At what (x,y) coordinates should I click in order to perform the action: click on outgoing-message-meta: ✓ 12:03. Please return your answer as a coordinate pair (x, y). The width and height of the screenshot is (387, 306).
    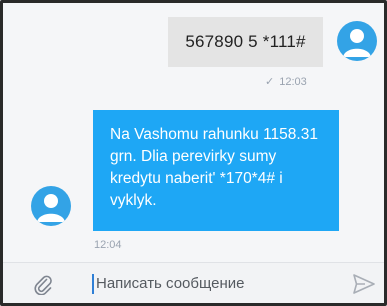
    Looking at the image, I should click on (286, 82).